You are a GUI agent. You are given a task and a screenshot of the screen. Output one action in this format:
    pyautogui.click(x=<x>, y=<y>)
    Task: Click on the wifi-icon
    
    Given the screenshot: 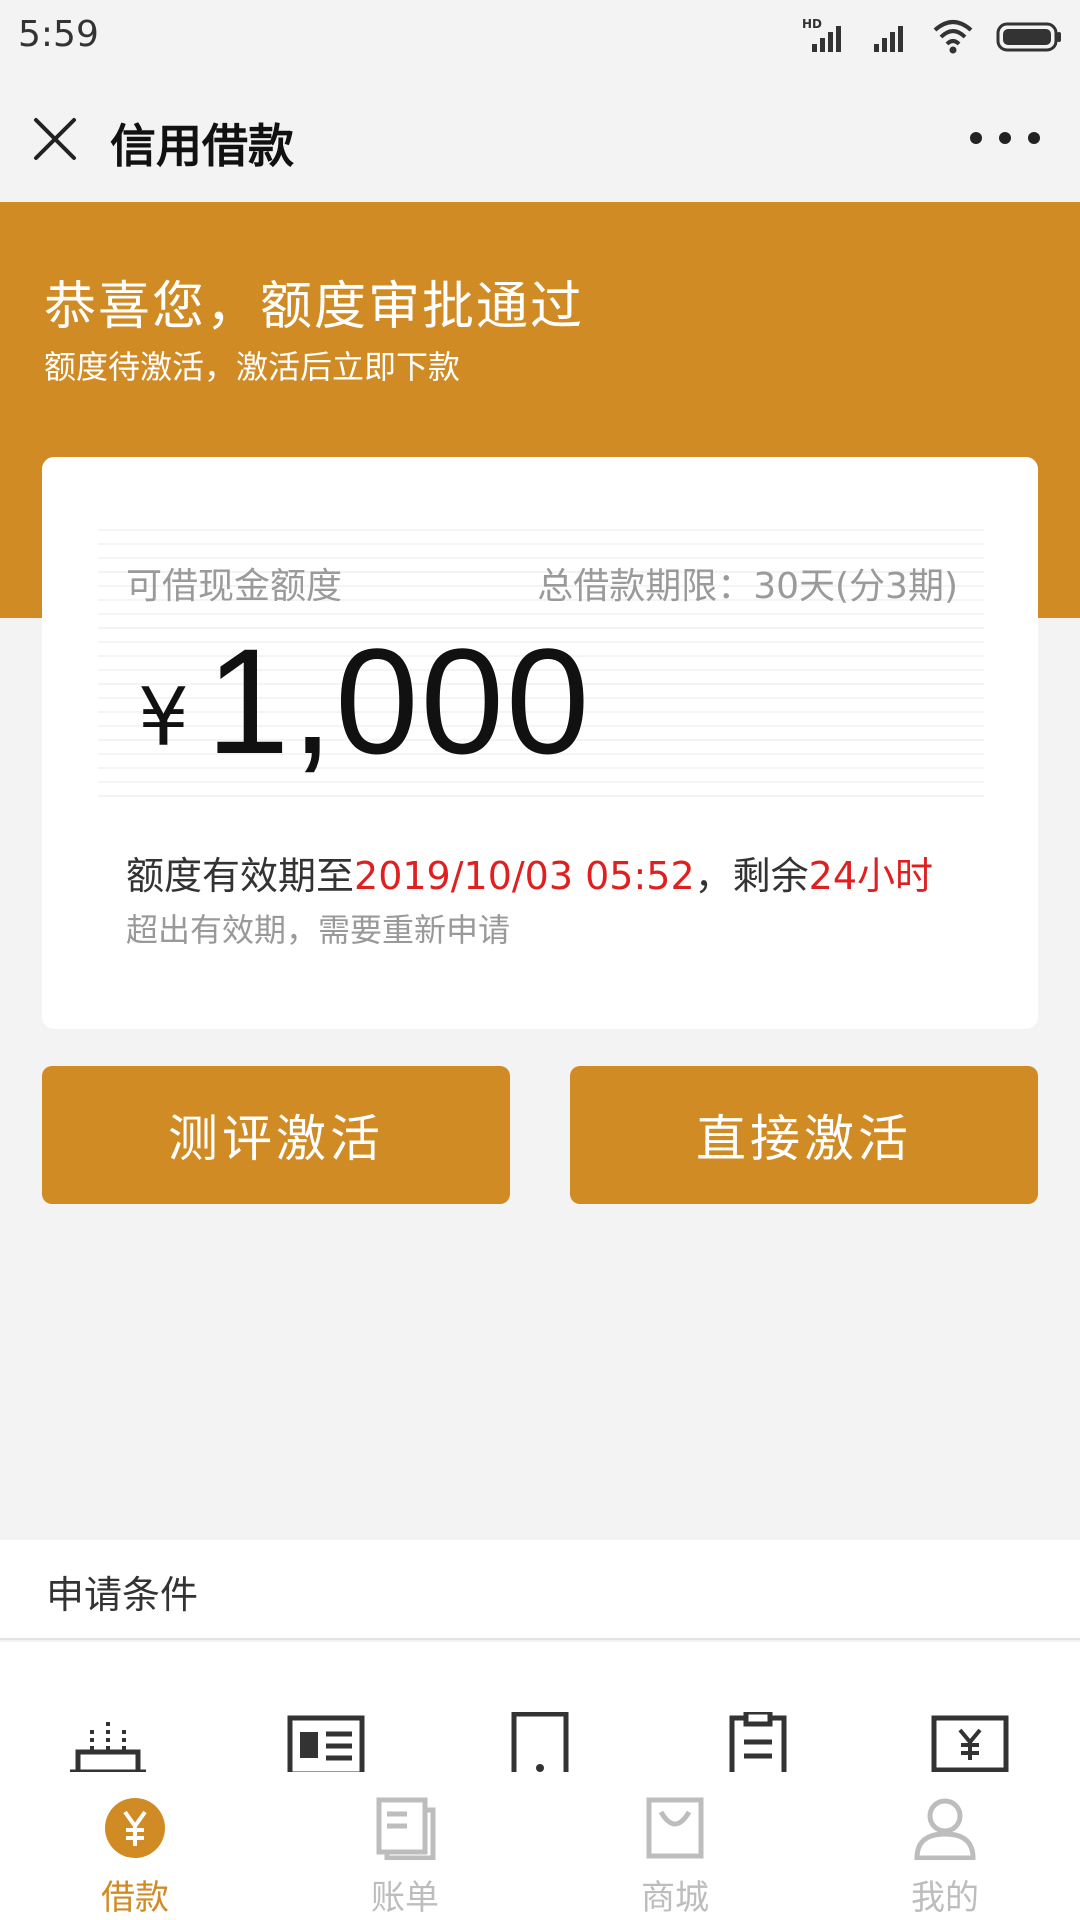 What is the action you would take?
    pyautogui.click(x=953, y=37)
    